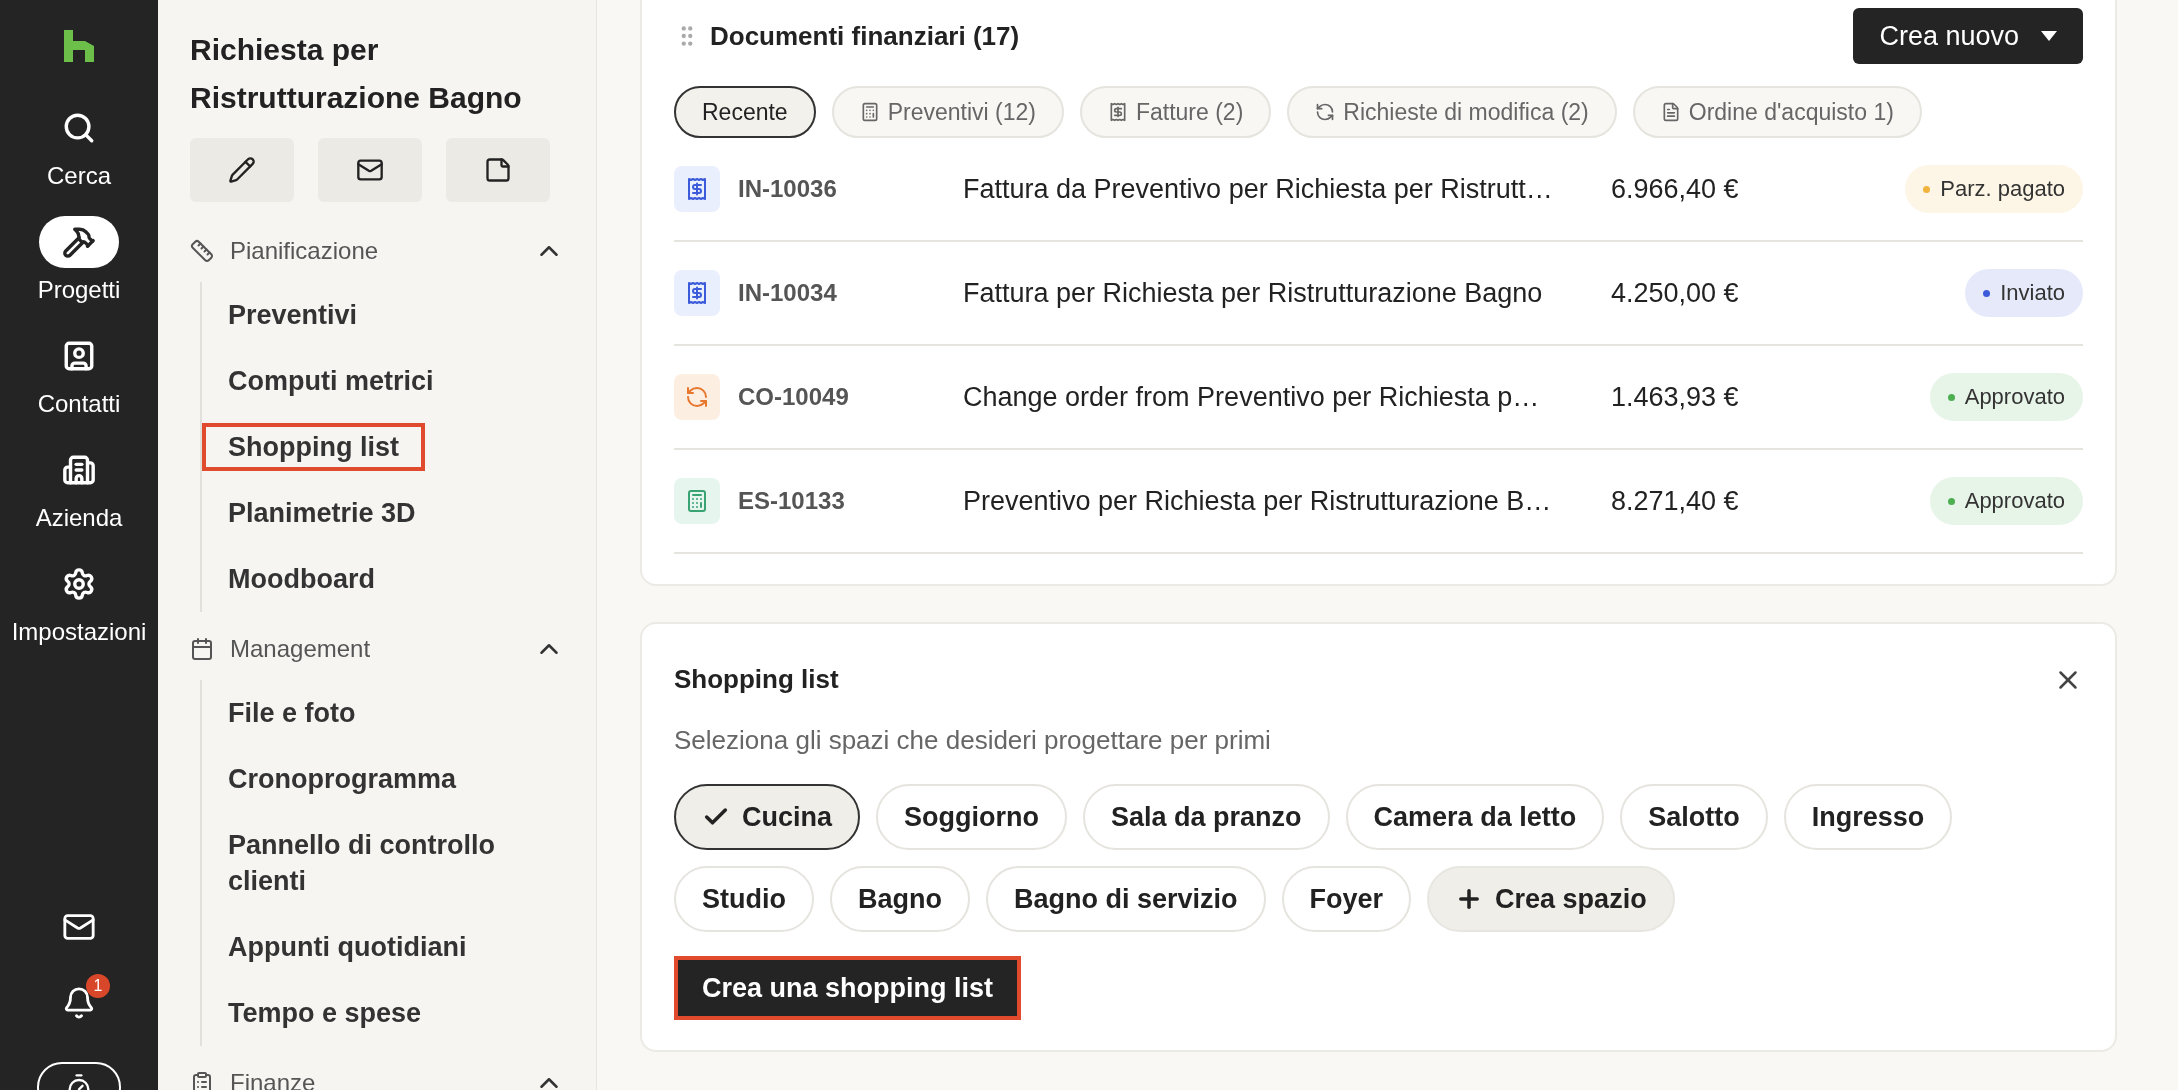  What do you see at coordinates (347, 947) in the screenshot?
I see `sidebar-item: Appunti quotidiani` at bounding box center [347, 947].